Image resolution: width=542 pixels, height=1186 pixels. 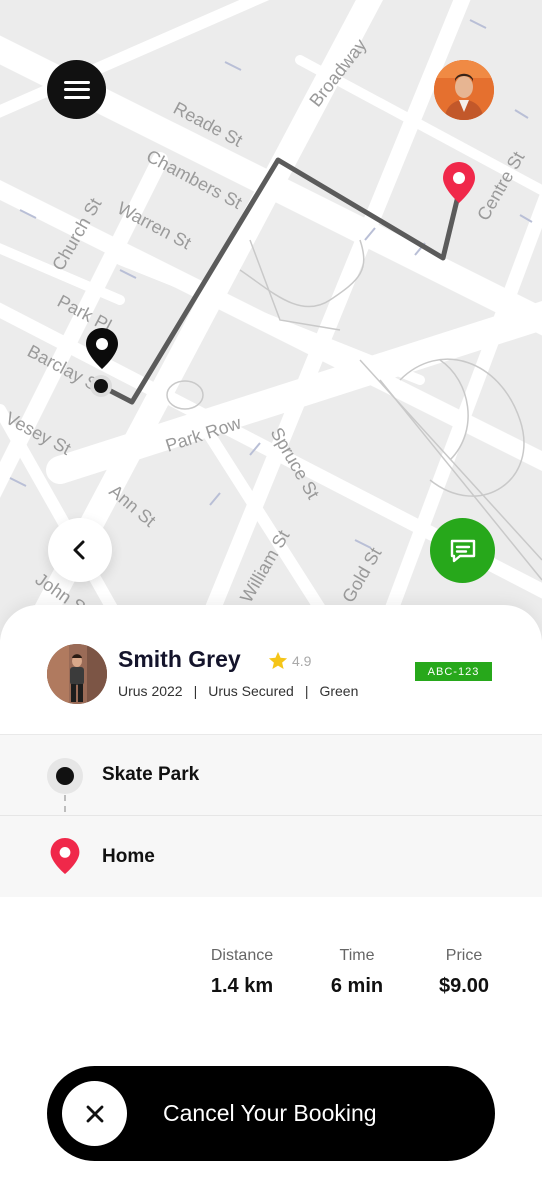 I want to click on close-icon-circle, so click(x=94, y=1113).